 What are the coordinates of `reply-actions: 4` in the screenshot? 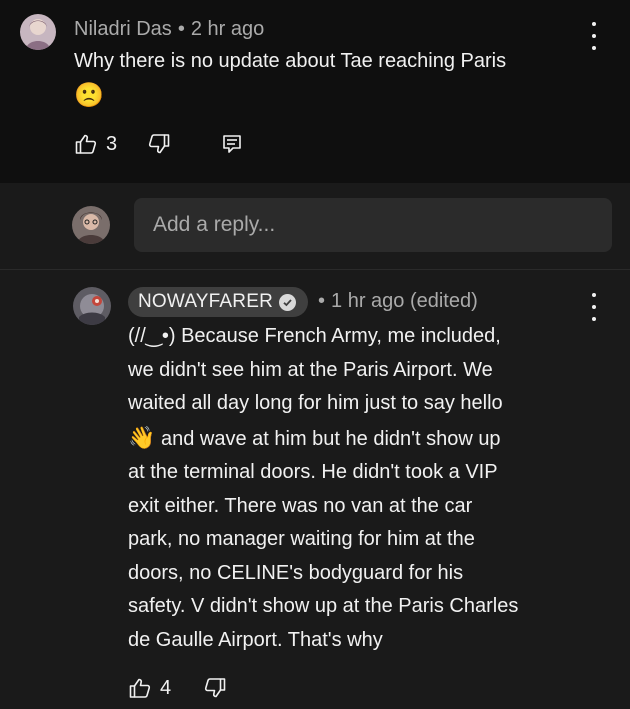 It's located at (177, 688).